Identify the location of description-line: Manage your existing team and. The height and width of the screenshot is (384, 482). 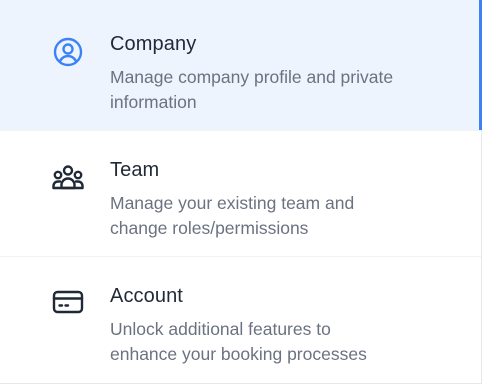
(232, 203).